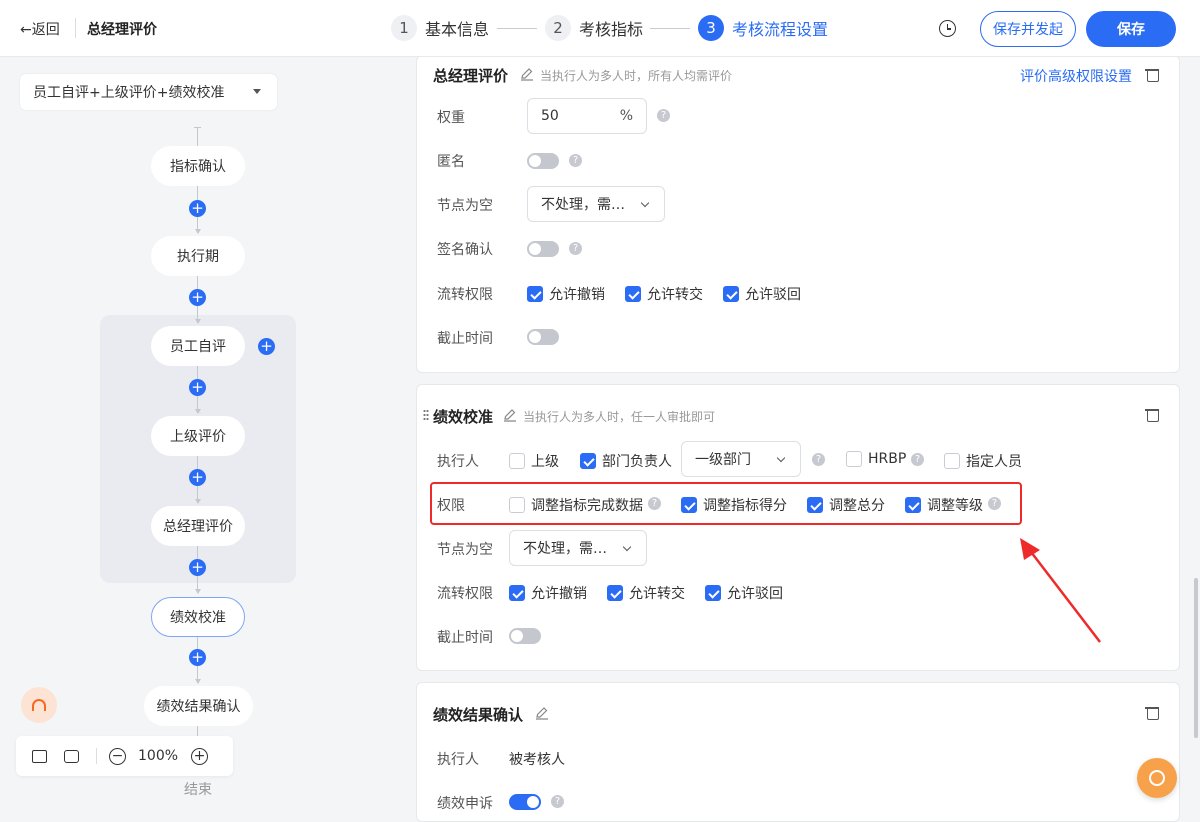 Image resolution: width=1200 pixels, height=822 pixels. Describe the element at coordinates (478, 715) in the screenshot. I see `section-title: 绩效结果确认` at that location.